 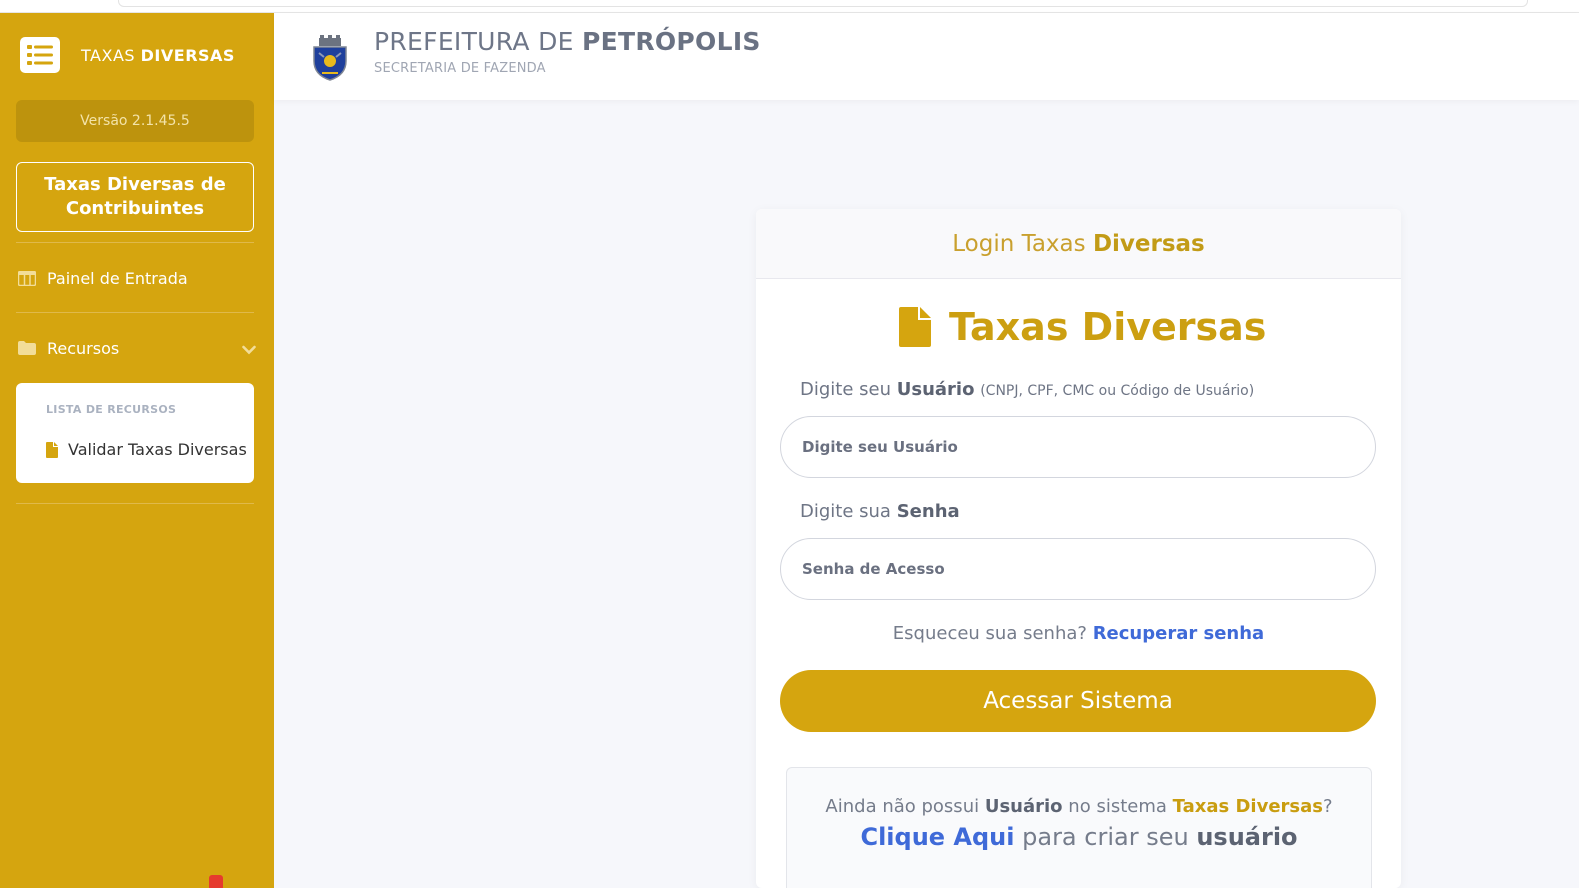 What do you see at coordinates (135, 433) in the screenshot?
I see `resources-submenu: LISTA DE RECURSOS Validar Taxas Diversas` at bounding box center [135, 433].